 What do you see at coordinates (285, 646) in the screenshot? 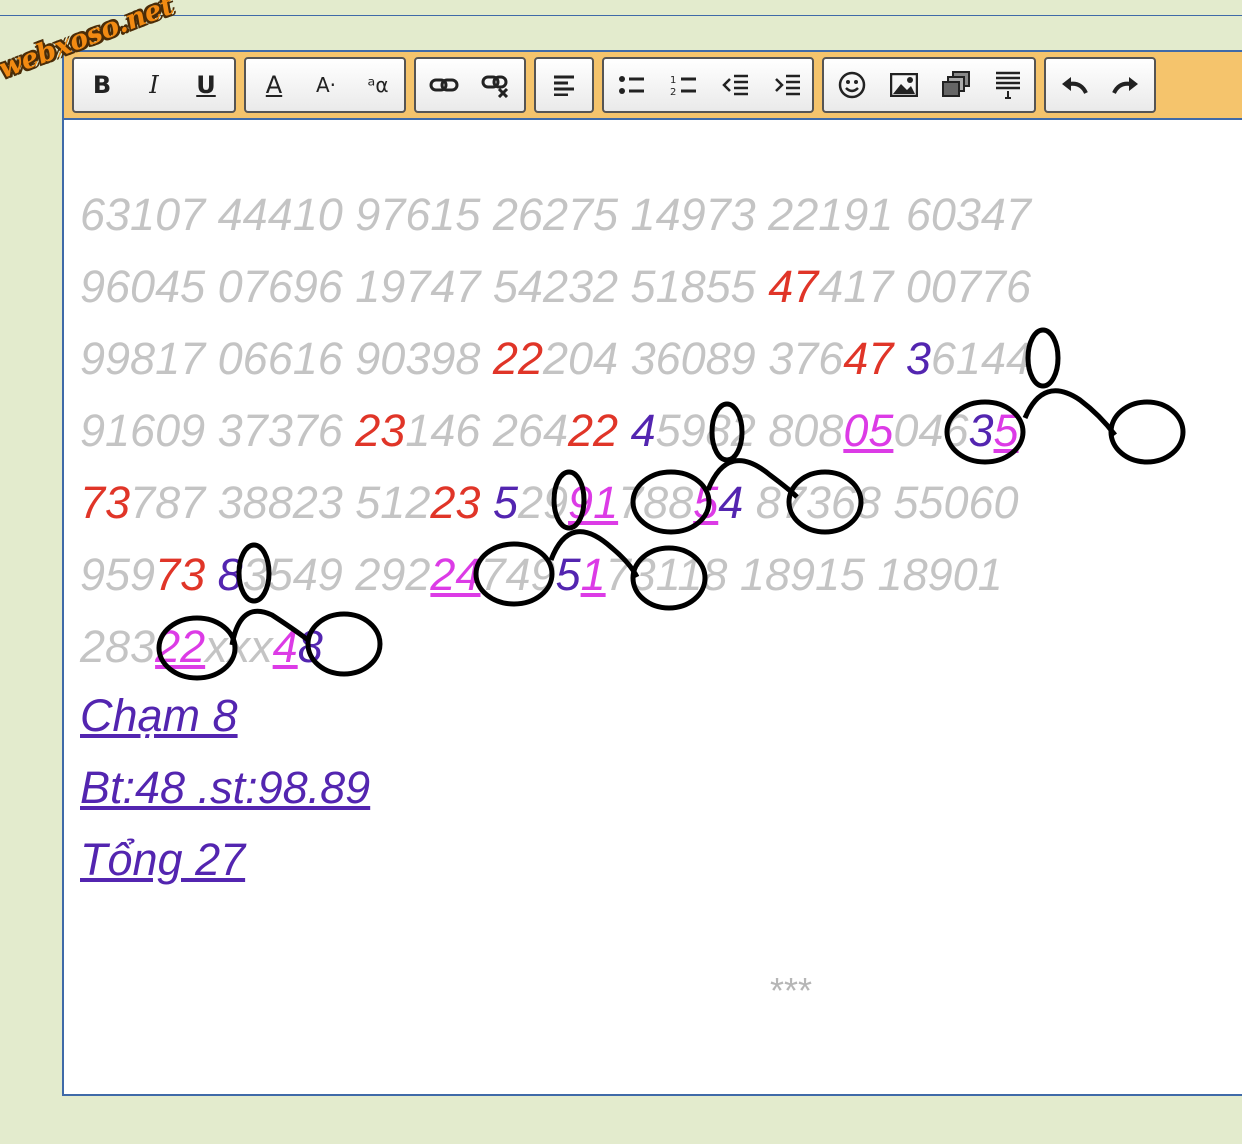
I see `highlight-pink-digits: 4` at bounding box center [285, 646].